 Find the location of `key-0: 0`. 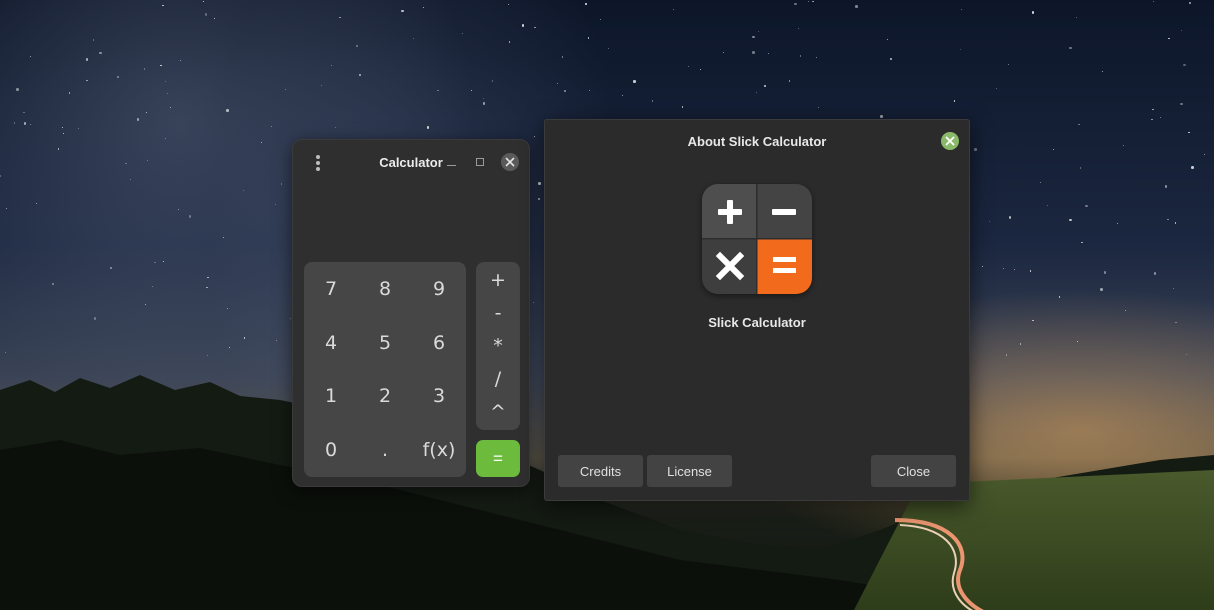

key-0: 0 is located at coordinates (331, 450).